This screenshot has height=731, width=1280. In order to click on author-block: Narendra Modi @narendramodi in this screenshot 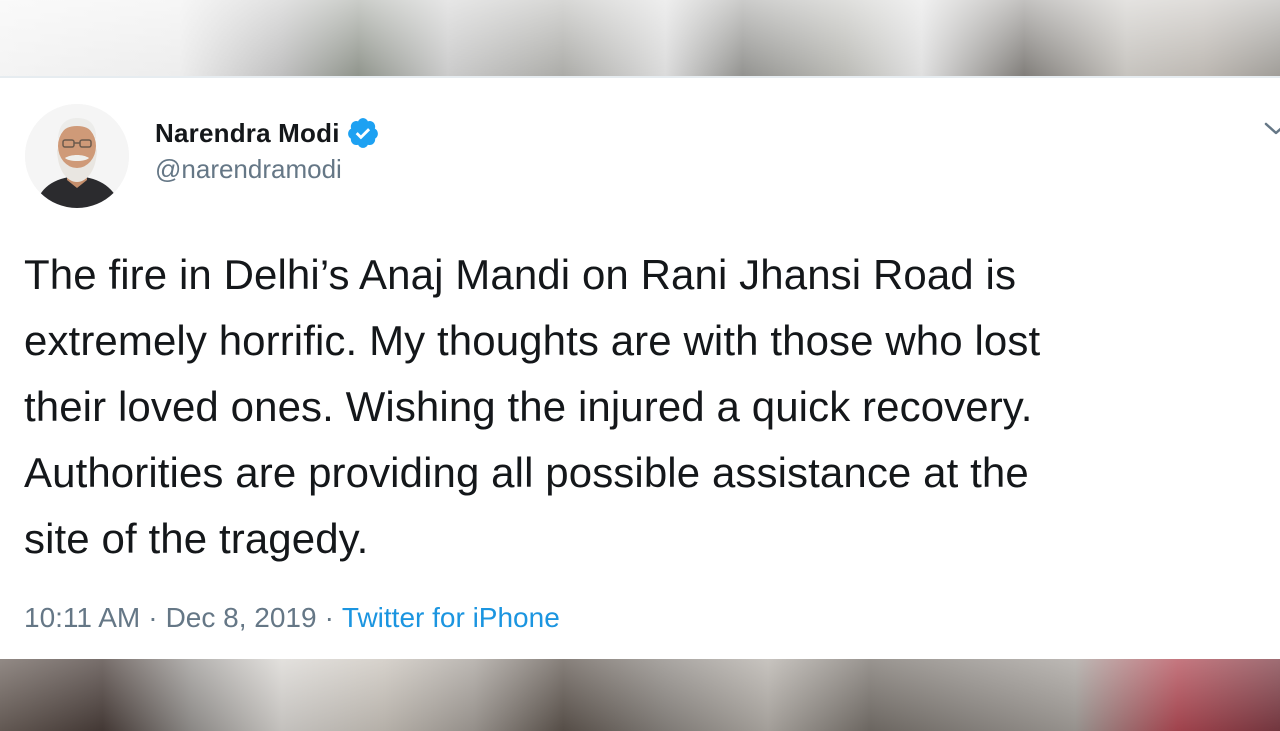, I will do `click(267, 150)`.